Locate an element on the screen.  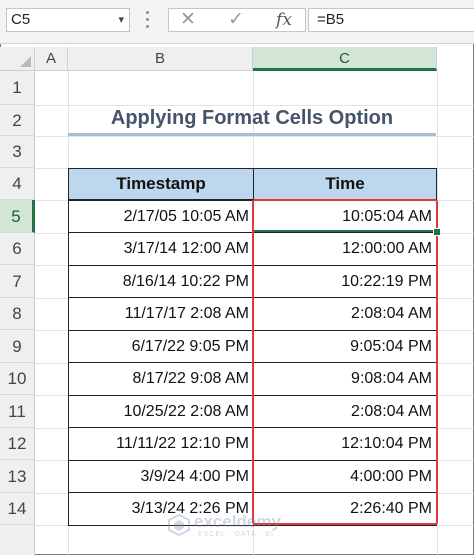
fill-handle is located at coordinates (437, 232).